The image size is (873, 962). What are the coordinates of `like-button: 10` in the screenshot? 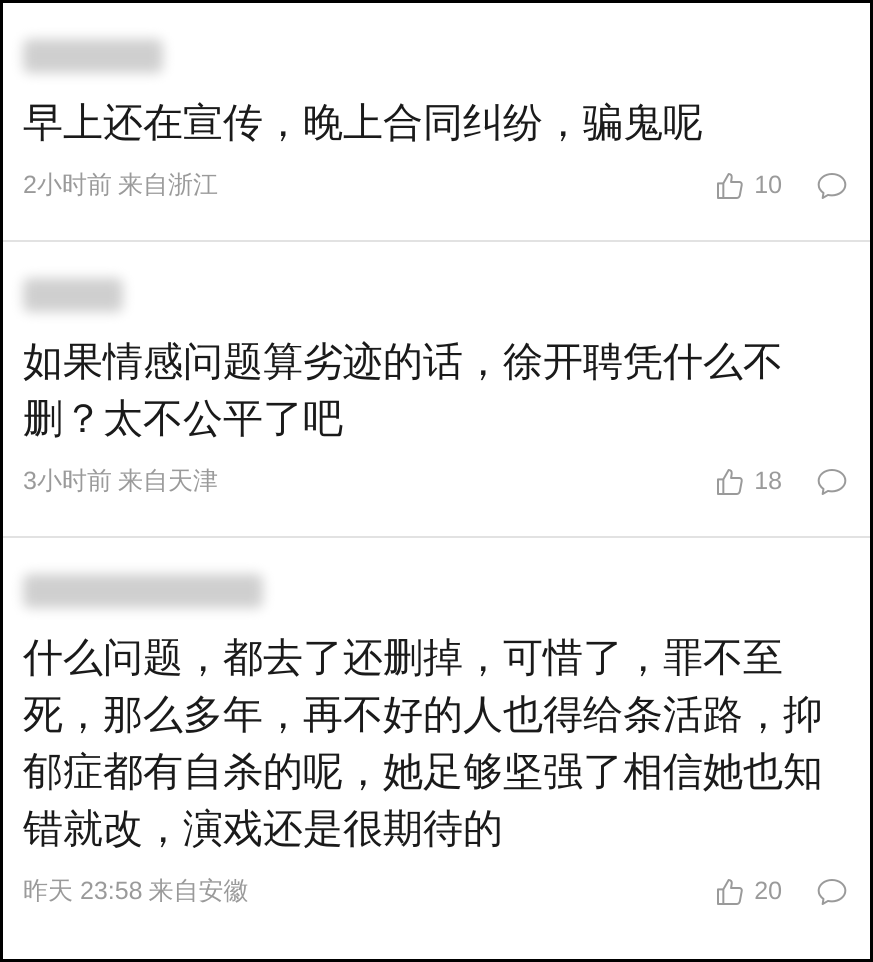 It's located at (748, 186).